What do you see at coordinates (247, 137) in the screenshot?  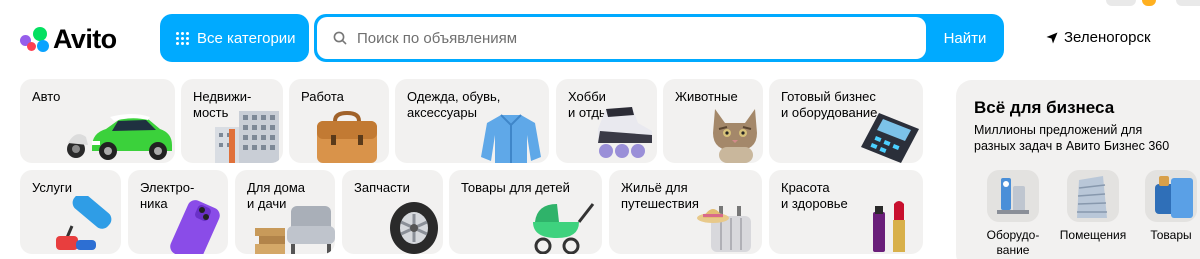 I see `buildings-image` at bounding box center [247, 137].